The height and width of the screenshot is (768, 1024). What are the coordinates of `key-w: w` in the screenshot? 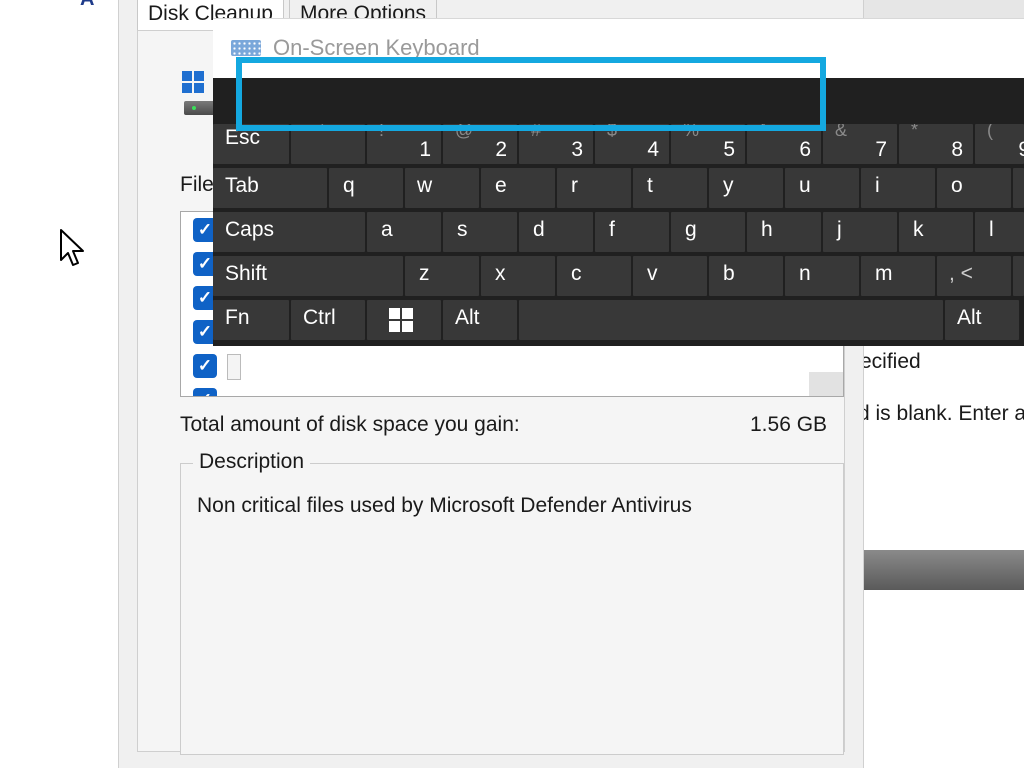 It's located at (442, 188).